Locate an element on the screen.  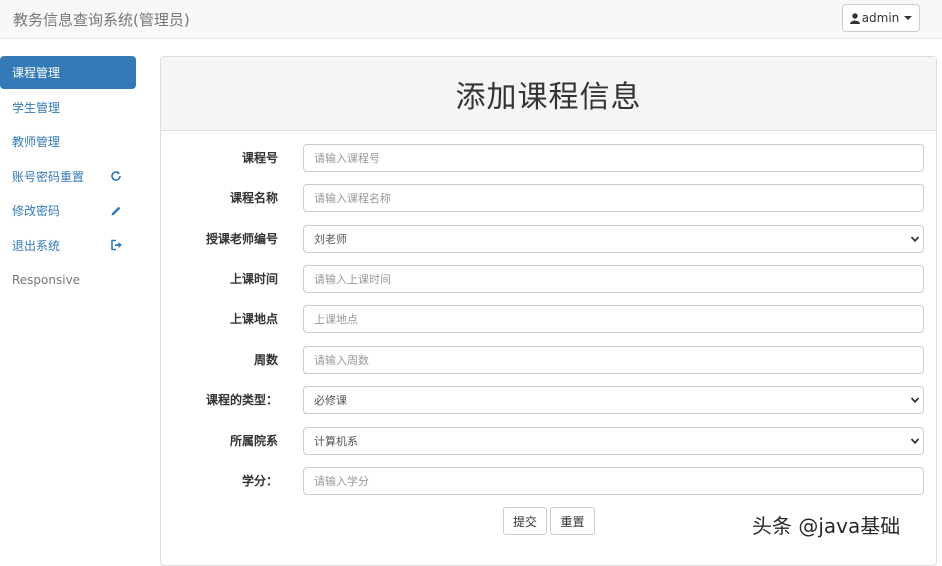
form-row-course-id: 课程号 is located at coordinates (549, 158).